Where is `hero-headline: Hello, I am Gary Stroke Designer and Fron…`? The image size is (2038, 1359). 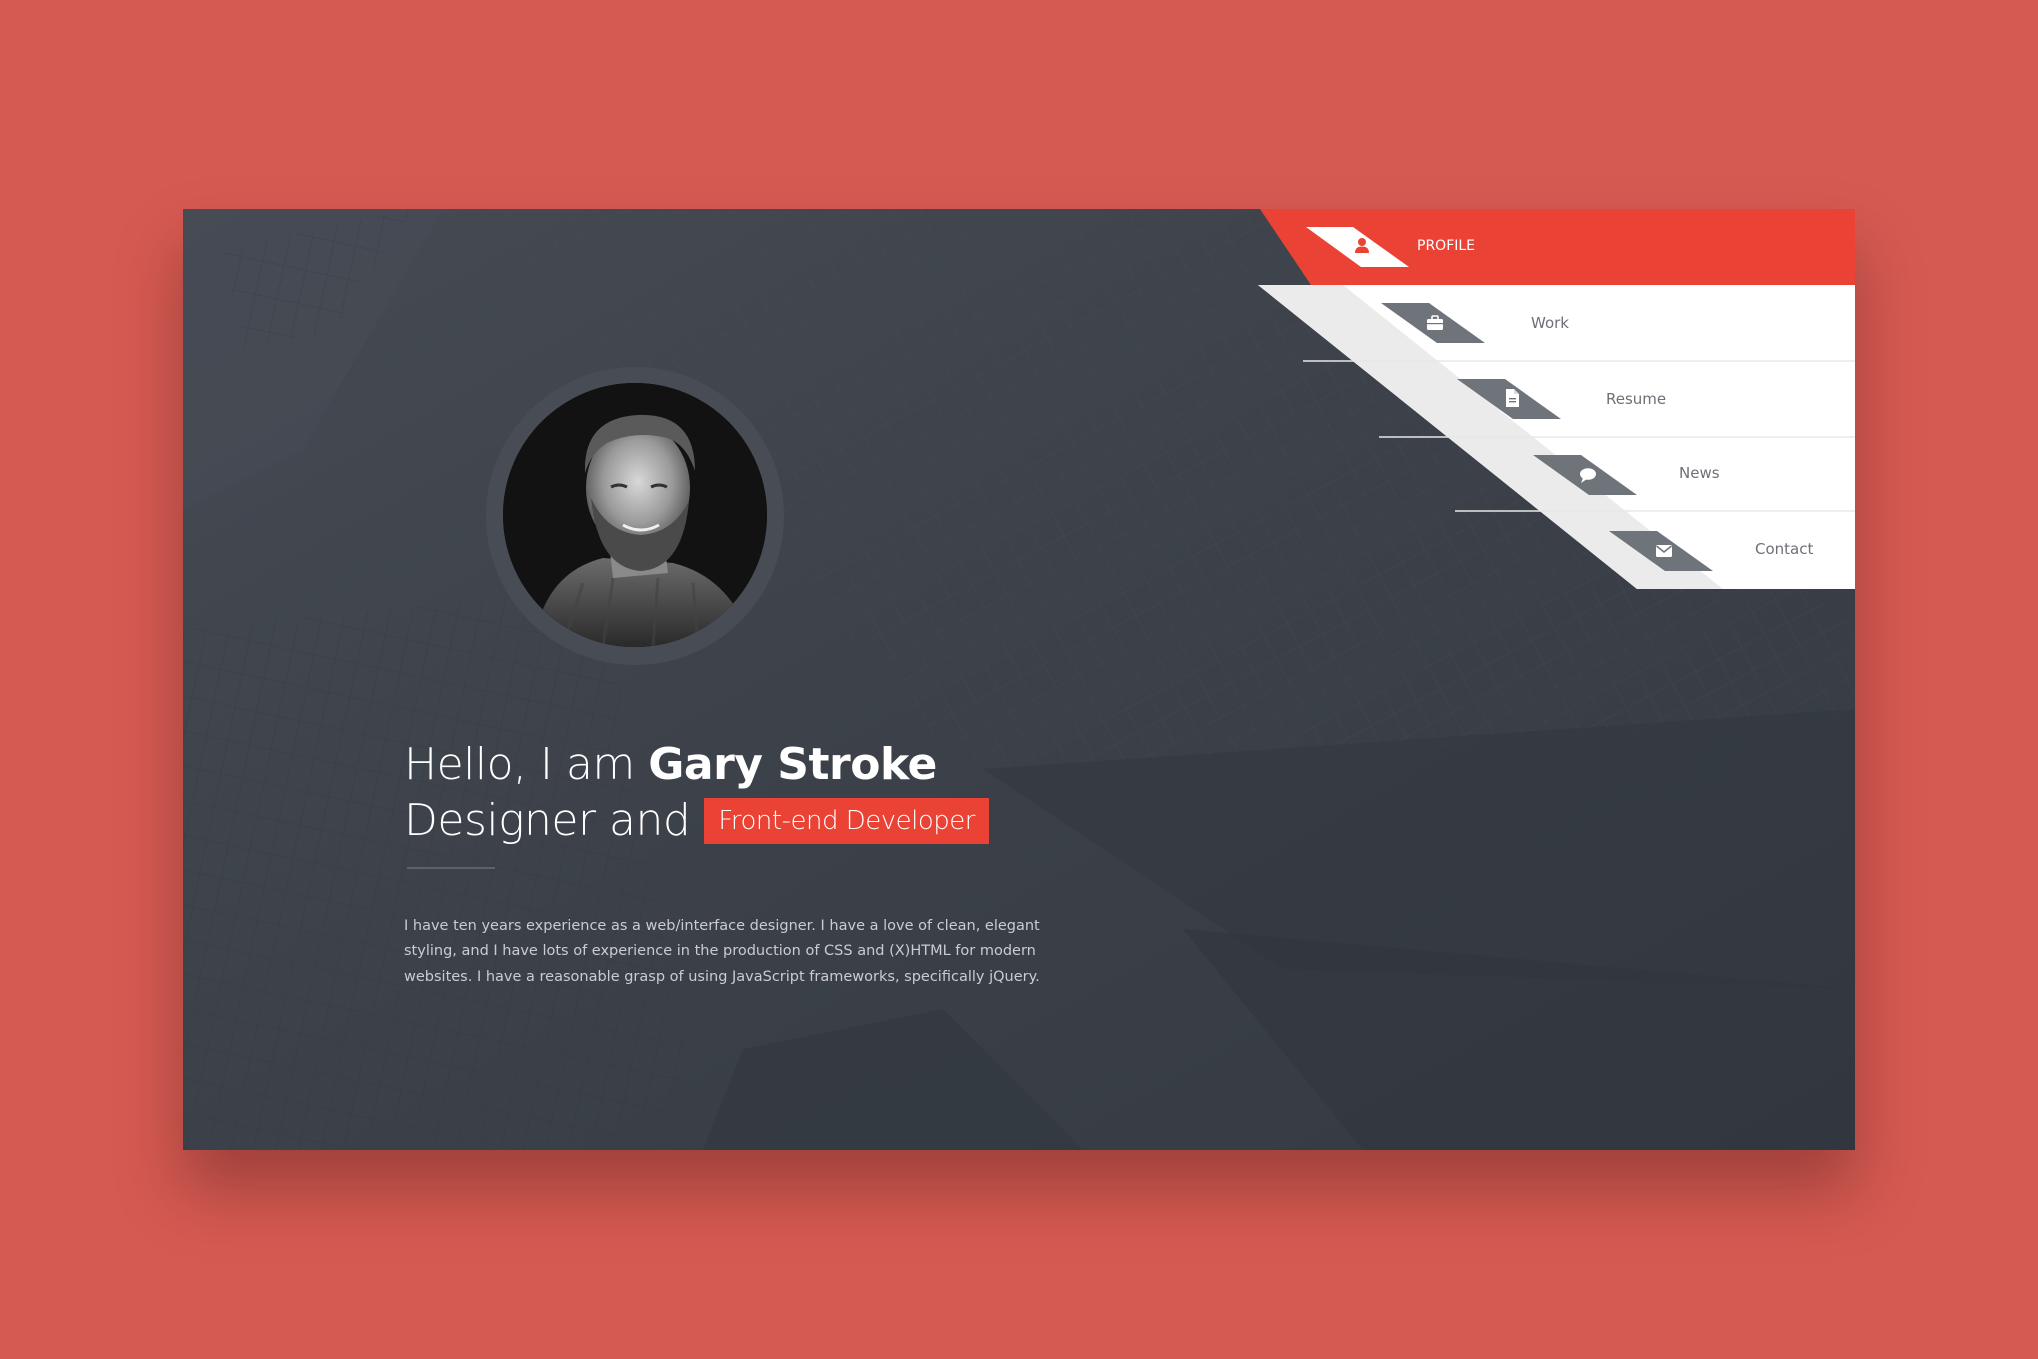 hero-headline: Hello, I am Gary Stroke Designer and Fron… is located at coordinates (696, 793).